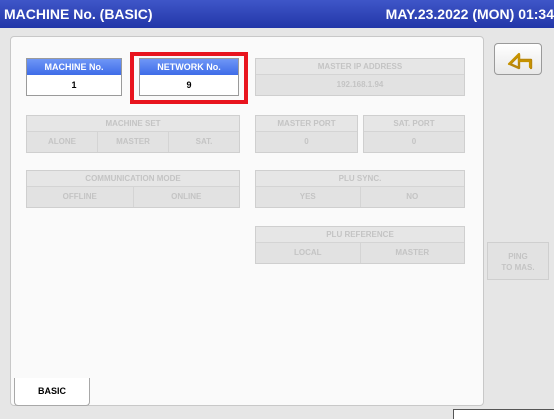 This screenshot has width=554, height=419. What do you see at coordinates (189, 67) in the screenshot?
I see `network-no-label: NETWORK No.` at bounding box center [189, 67].